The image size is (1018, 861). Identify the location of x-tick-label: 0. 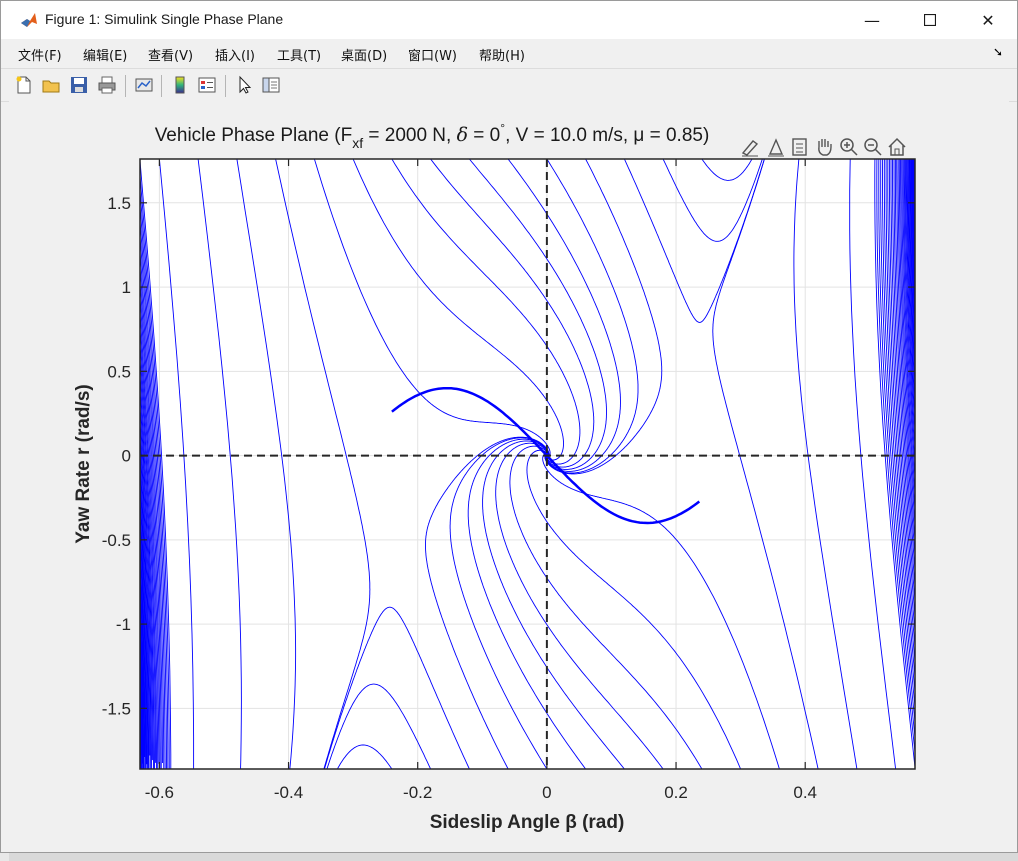
(546, 792).